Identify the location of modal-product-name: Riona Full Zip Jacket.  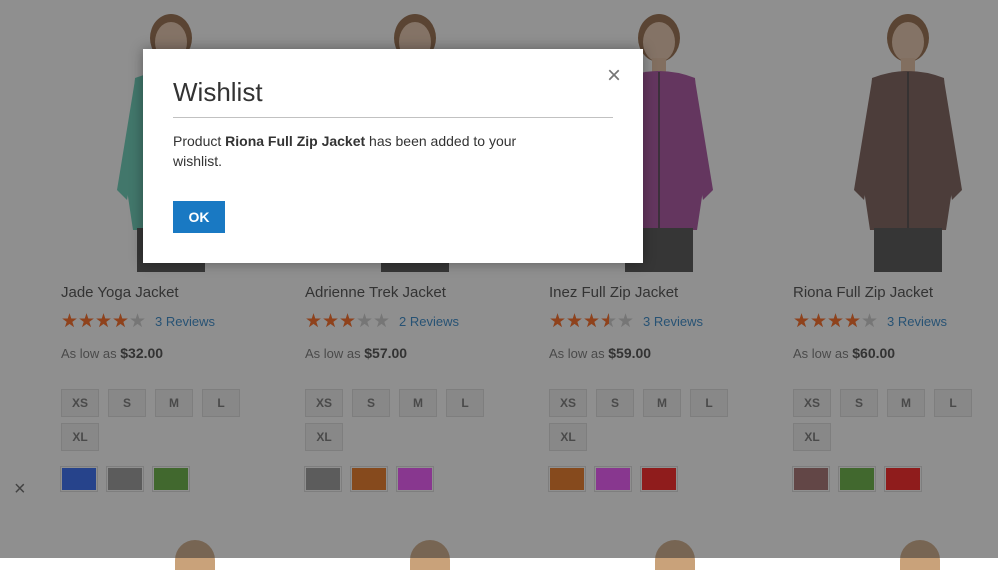
(295, 141).